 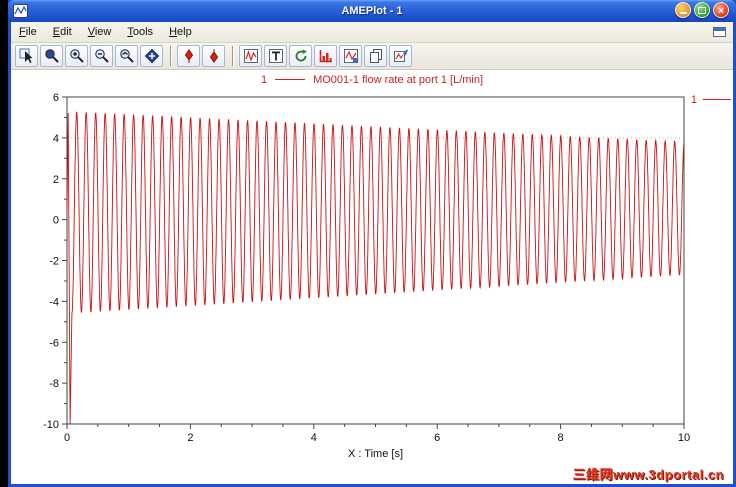 I want to click on add-text-button, so click(x=275, y=56).